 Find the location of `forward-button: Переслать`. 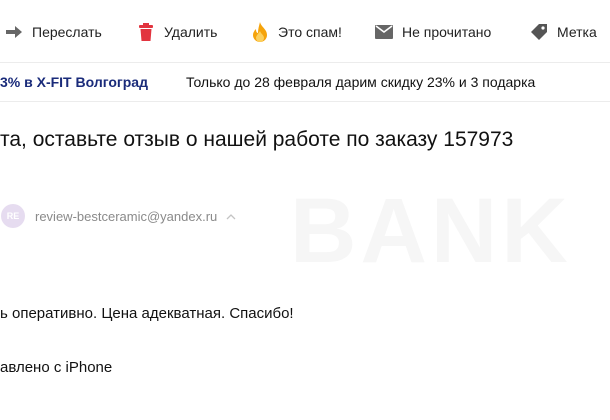

forward-button: Переслать is located at coordinates (53, 32).